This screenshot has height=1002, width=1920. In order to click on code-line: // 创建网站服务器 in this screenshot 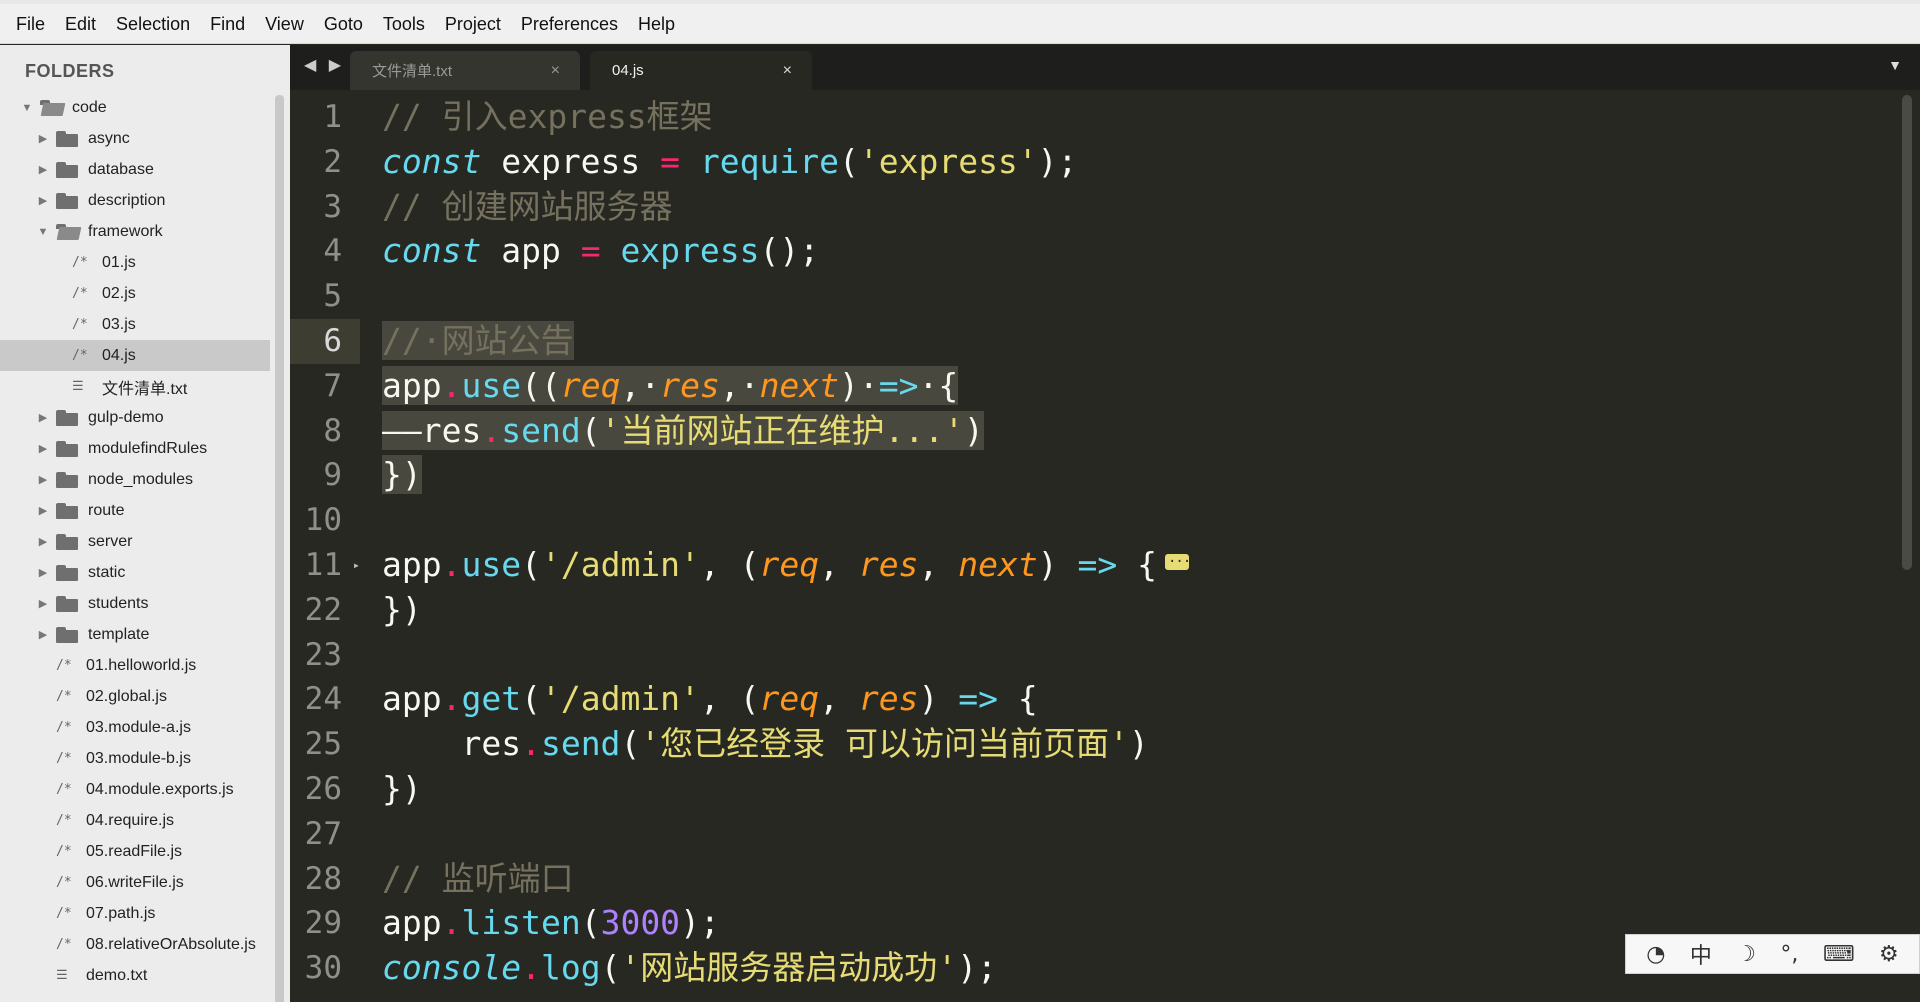, I will do `click(1122, 207)`.